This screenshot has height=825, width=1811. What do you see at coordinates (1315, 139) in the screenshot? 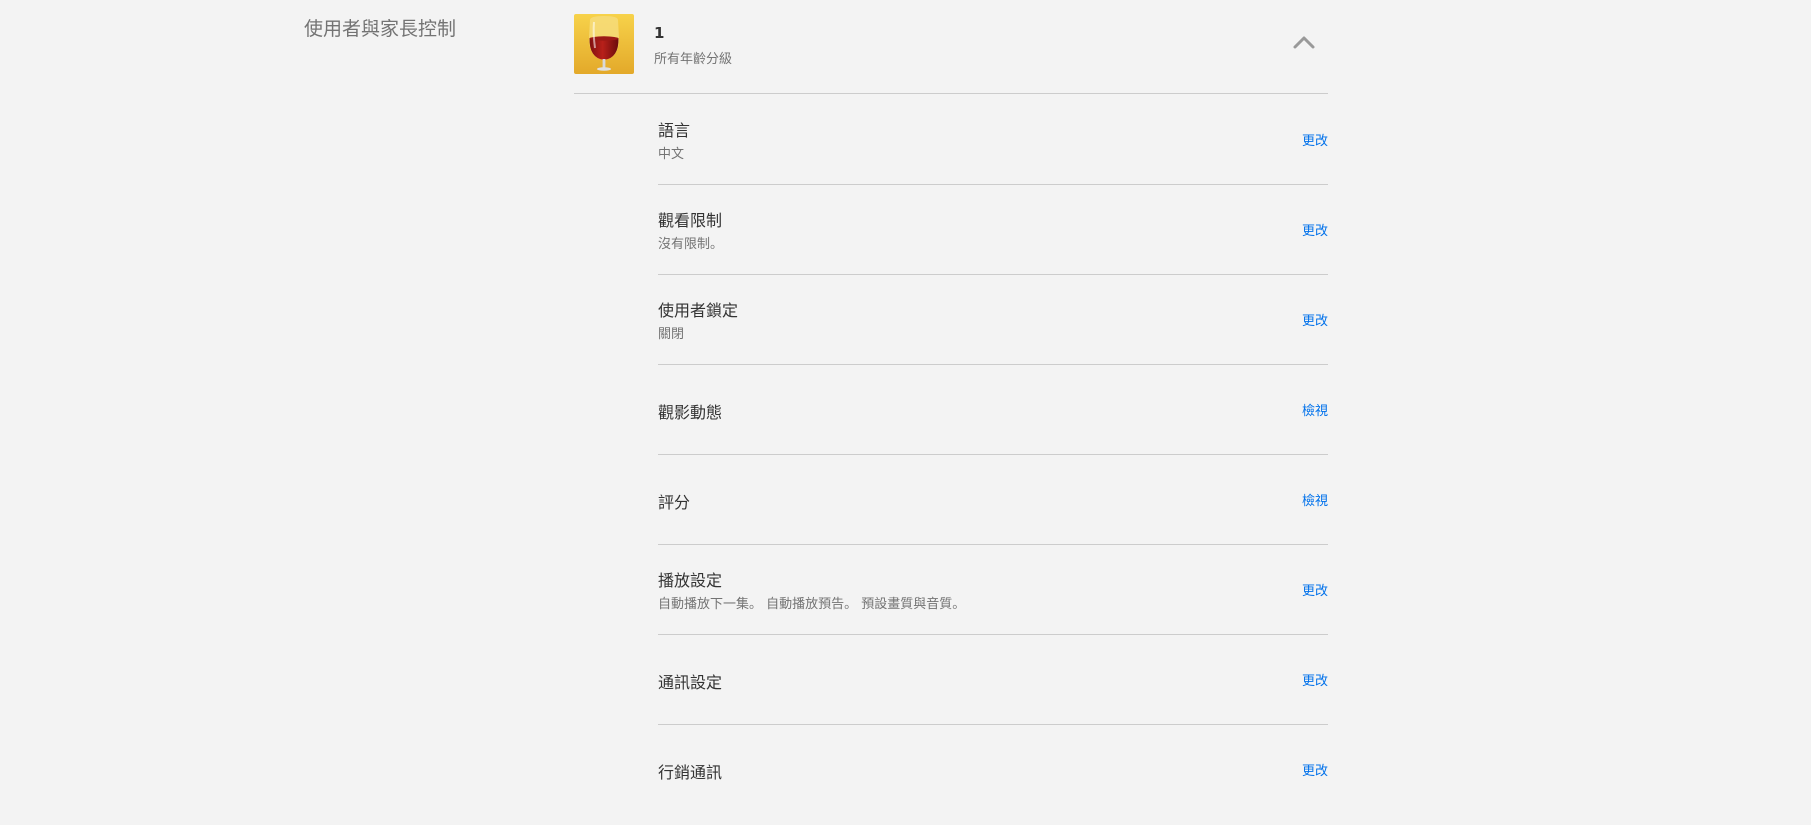
I see `change-language-link: 更改` at bounding box center [1315, 139].